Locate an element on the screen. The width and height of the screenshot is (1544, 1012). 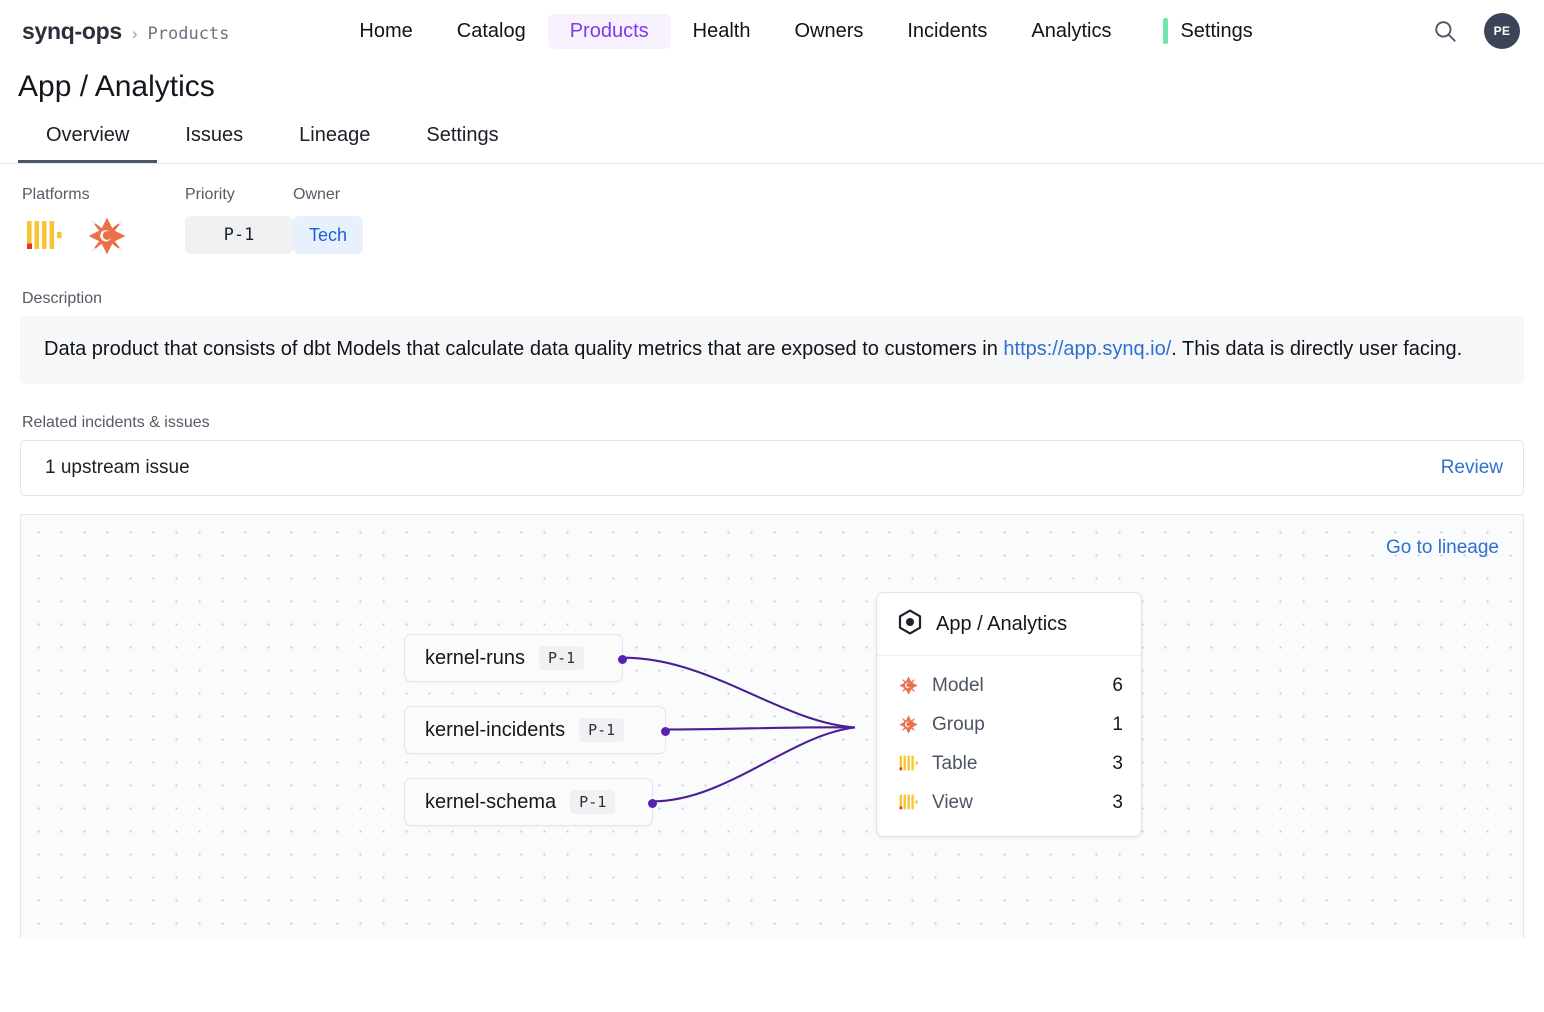
priority-field: Priority P-1 is located at coordinates (239, 220).